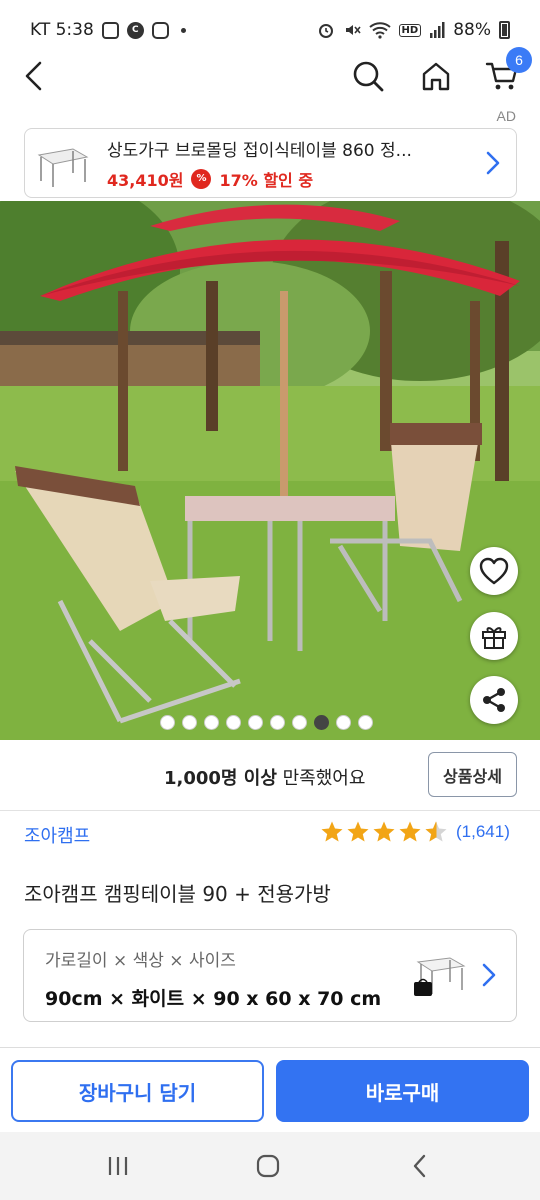  I want to click on carrier-time: KT 5:38, so click(62, 30).